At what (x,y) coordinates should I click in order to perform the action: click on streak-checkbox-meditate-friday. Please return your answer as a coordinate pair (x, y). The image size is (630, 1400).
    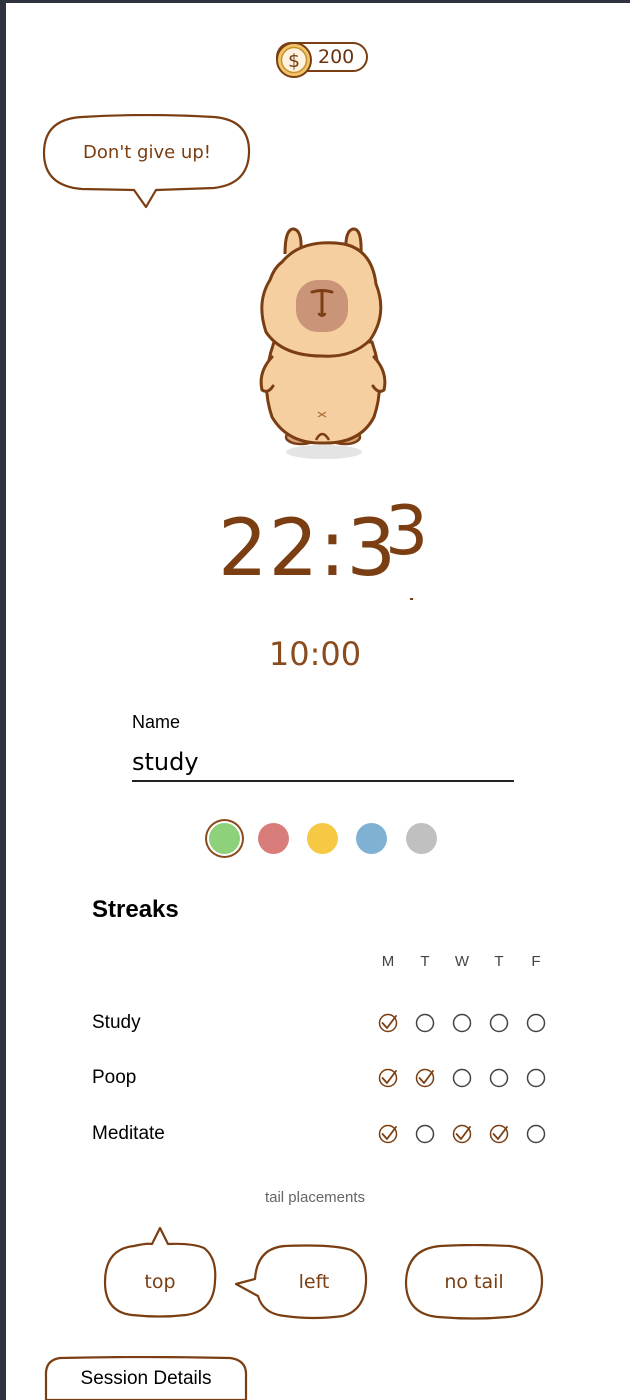
    Looking at the image, I should click on (536, 1134).